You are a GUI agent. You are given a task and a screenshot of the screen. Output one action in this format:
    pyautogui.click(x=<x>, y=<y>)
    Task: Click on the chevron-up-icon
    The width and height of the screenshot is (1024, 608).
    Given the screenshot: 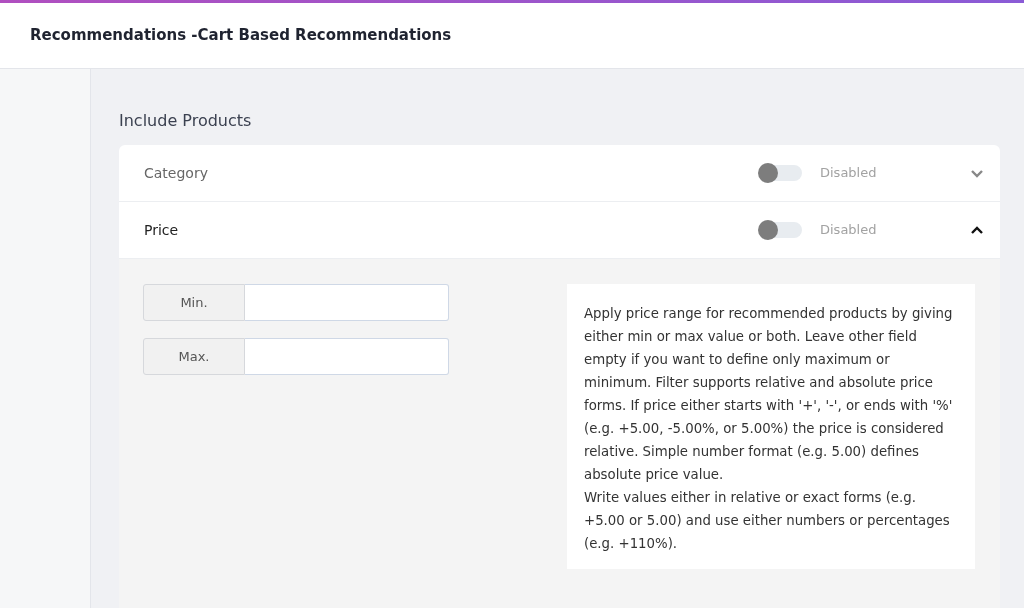 What is the action you would take?
    pyautogui.click(x=977, y=230)
    